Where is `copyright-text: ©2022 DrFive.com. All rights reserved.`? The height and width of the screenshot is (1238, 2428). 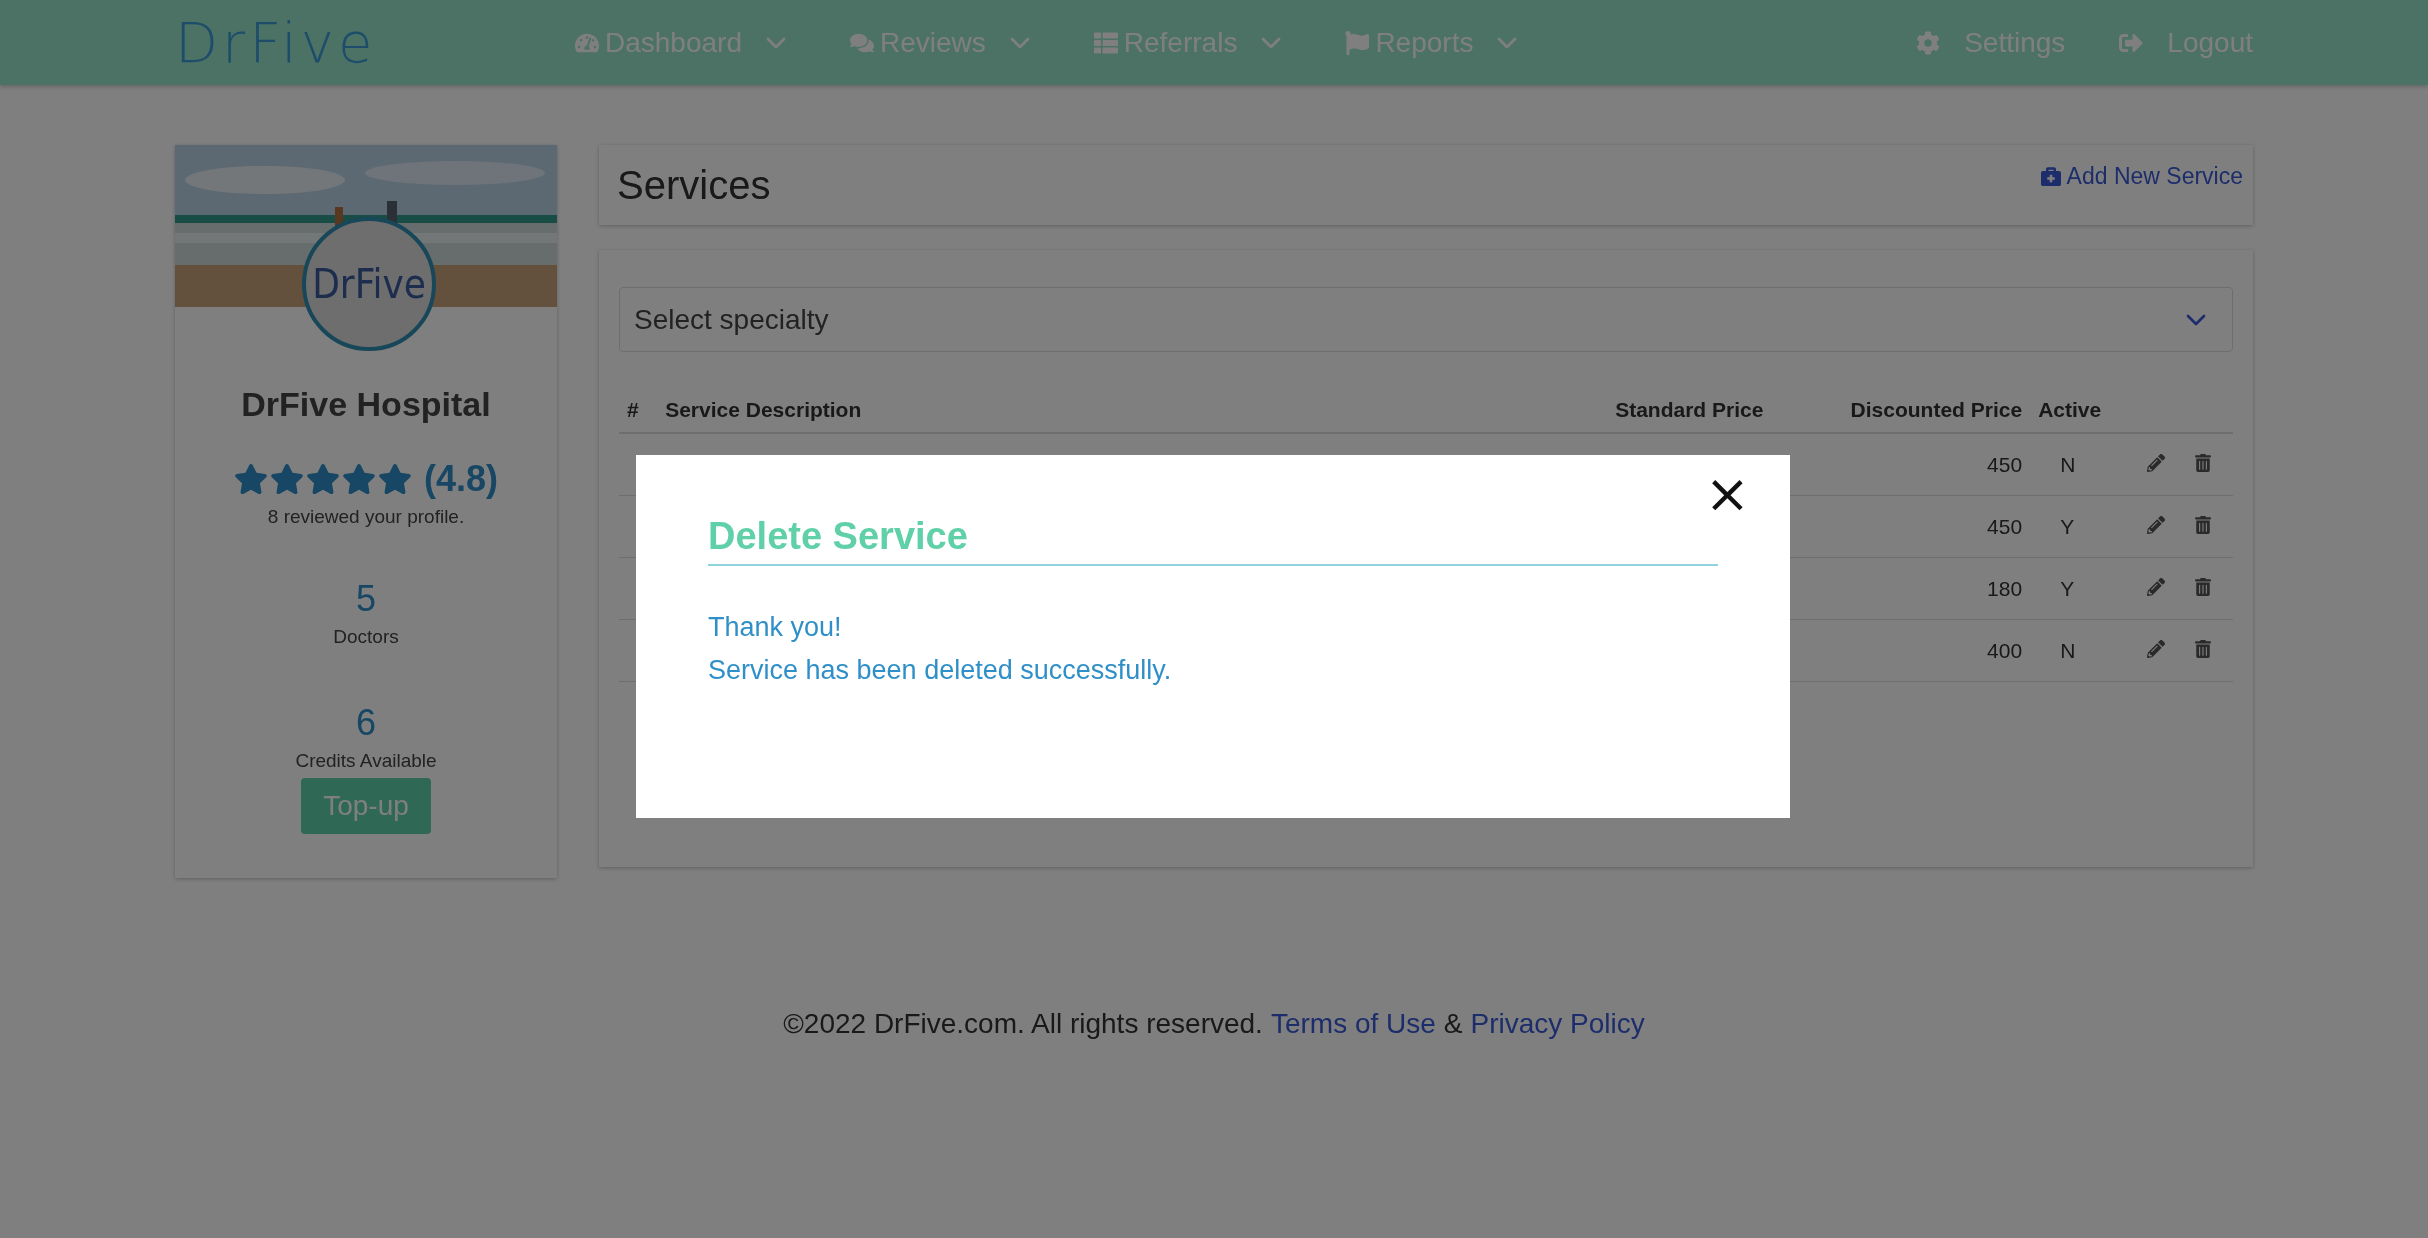 copyright-text: ©2022 DrFive.com. All rights reserved. is located at coordinates (1023, 1024).